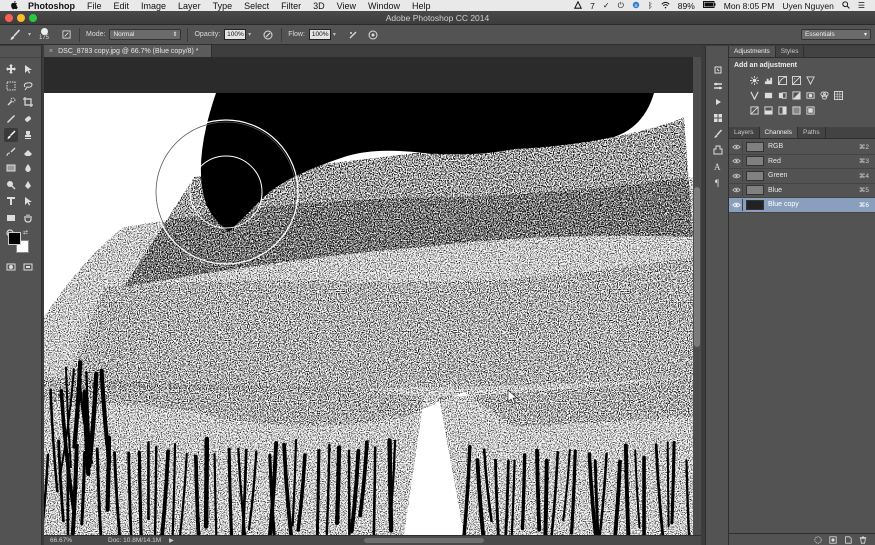  I want to click on properties-panel-icon, so click(718, 86).